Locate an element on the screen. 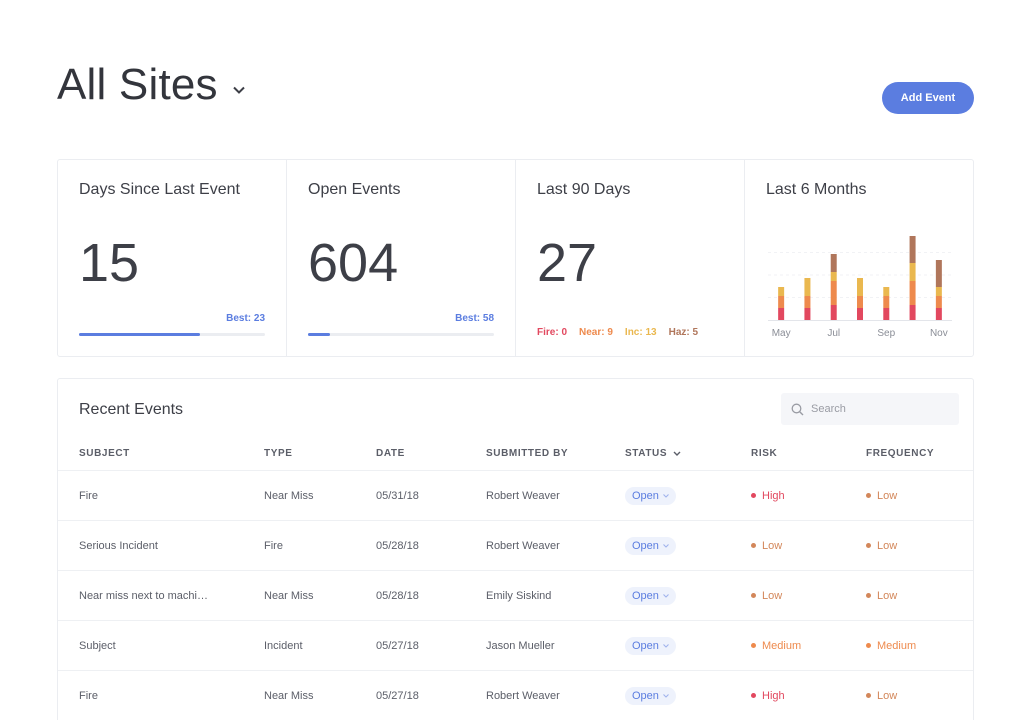 The image size is (1030, 720). column-header-label: DATE is located at coordinates (390, 453).